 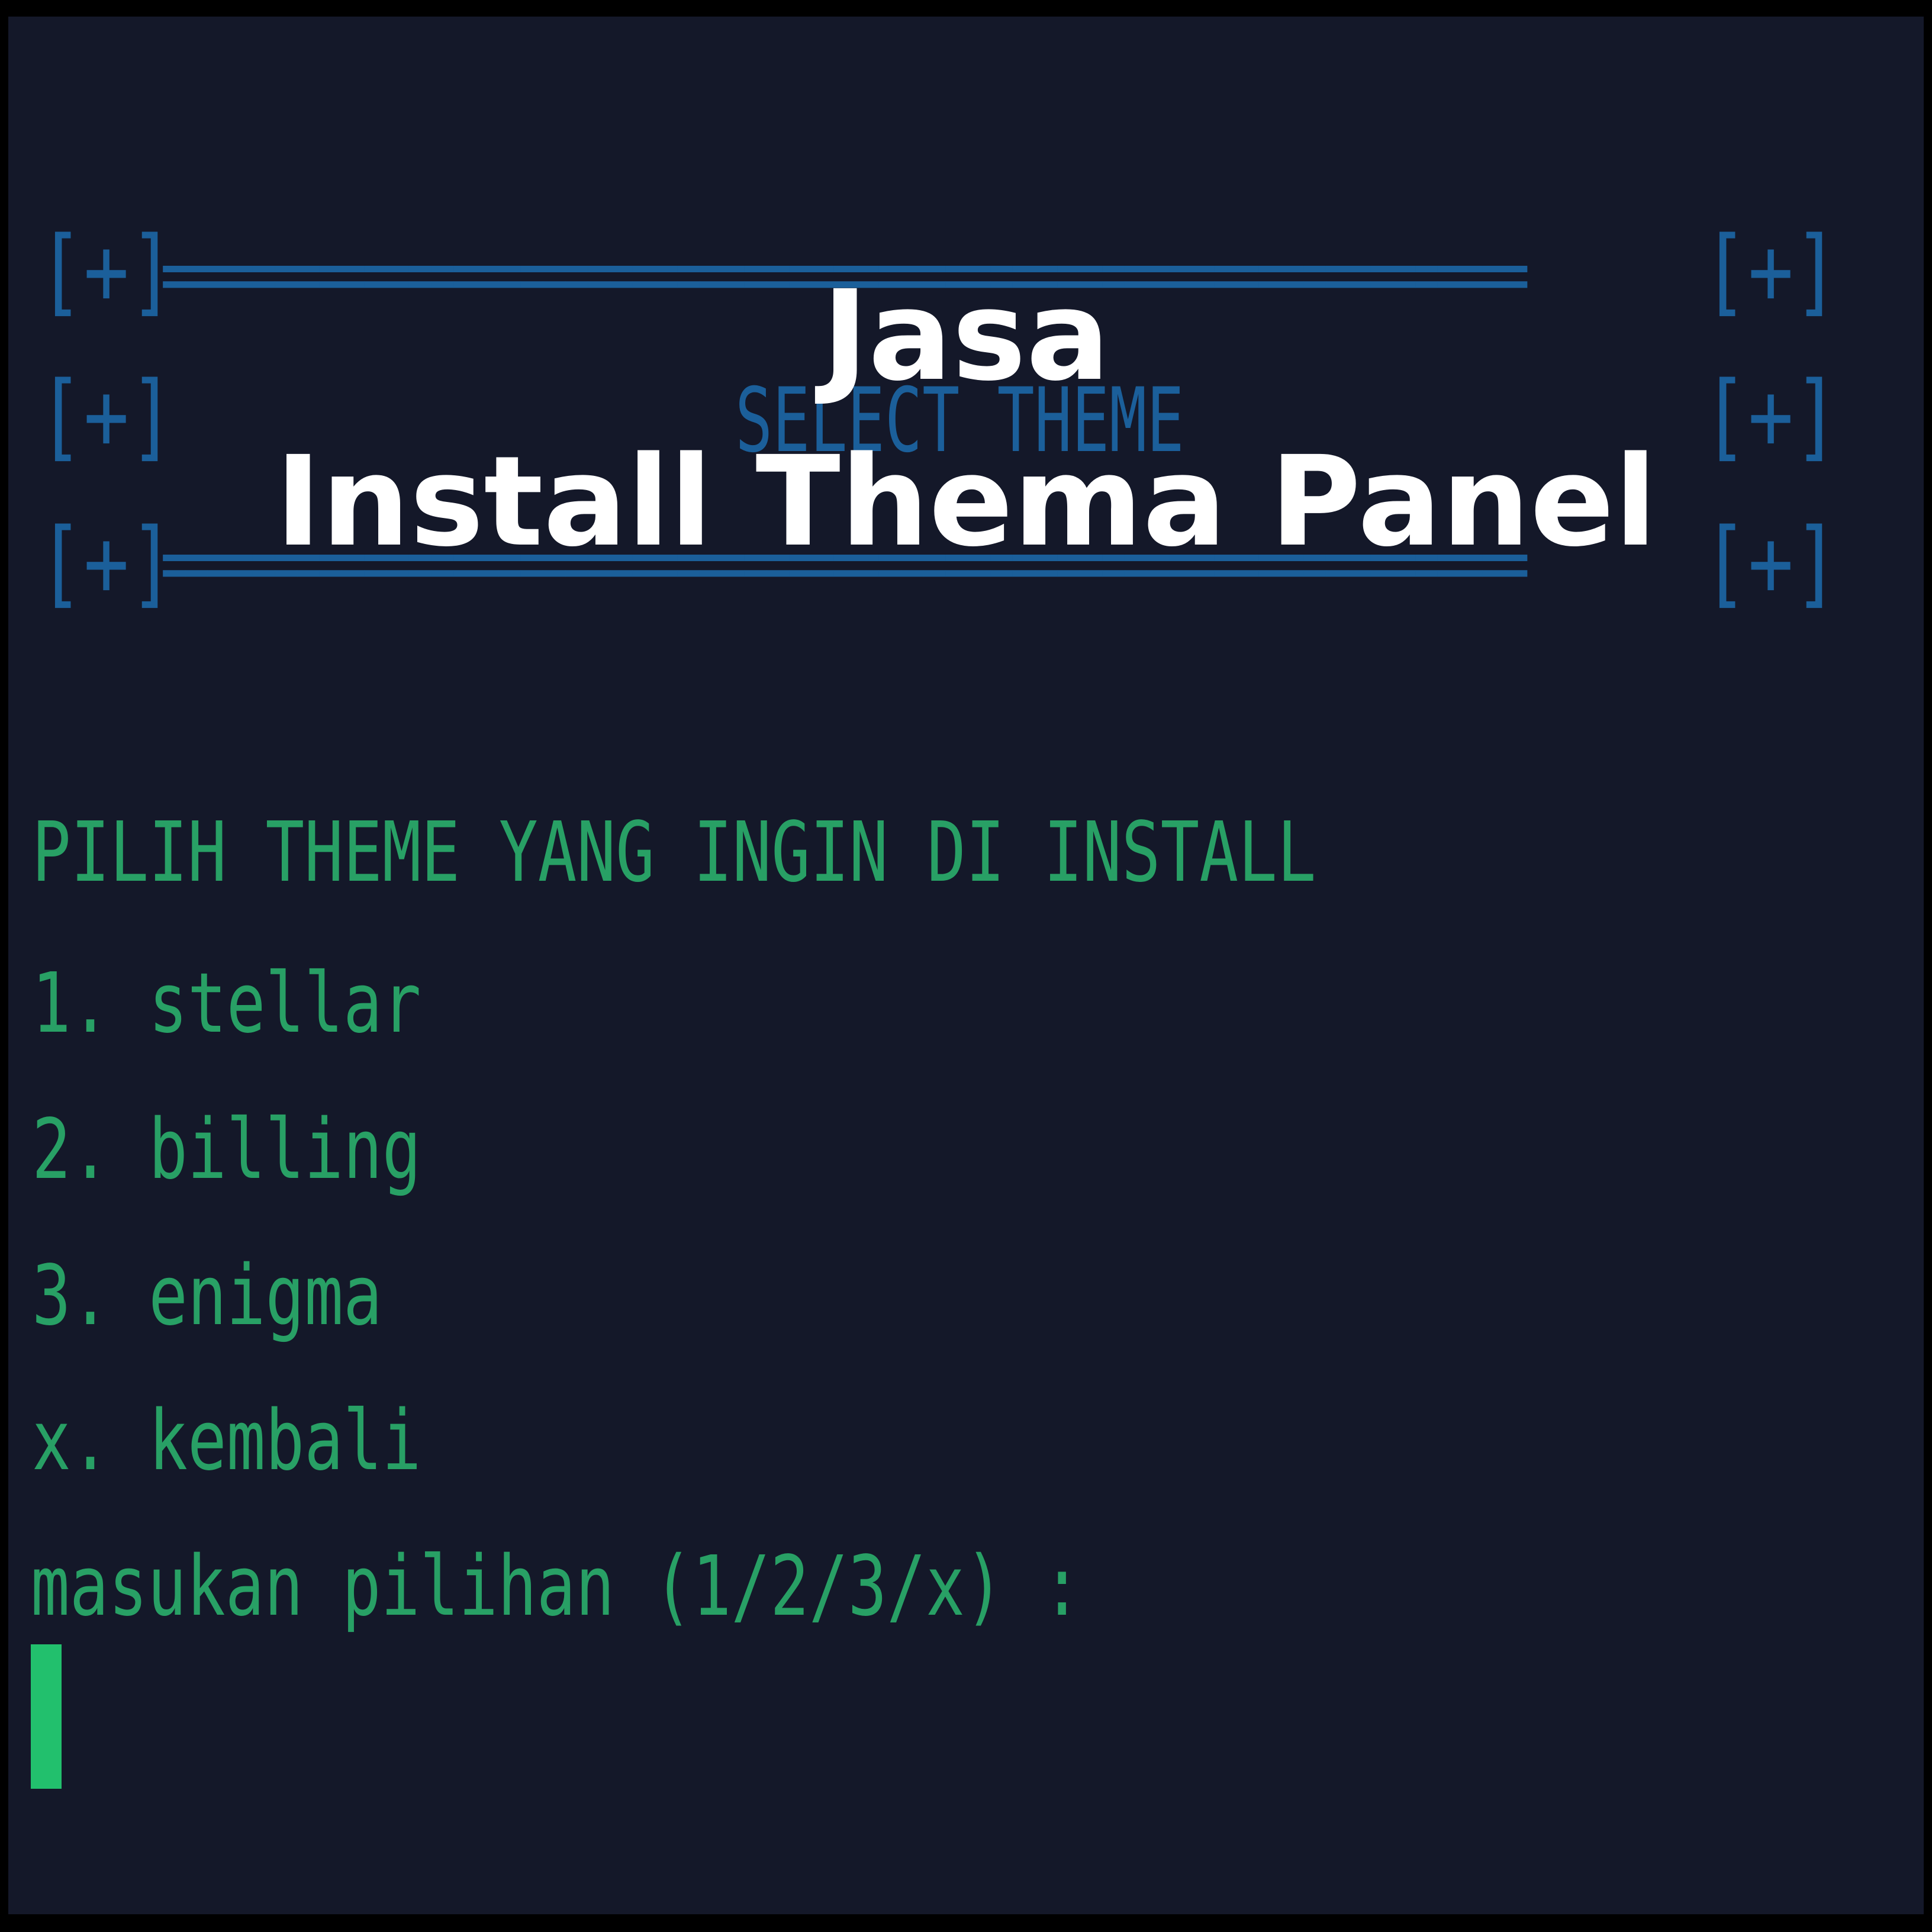 What do you see at coordinates (966, 501) in the screenshot?
I see `promo-title-line-2: Install Thema Panel` at bounding box center [966, 501].